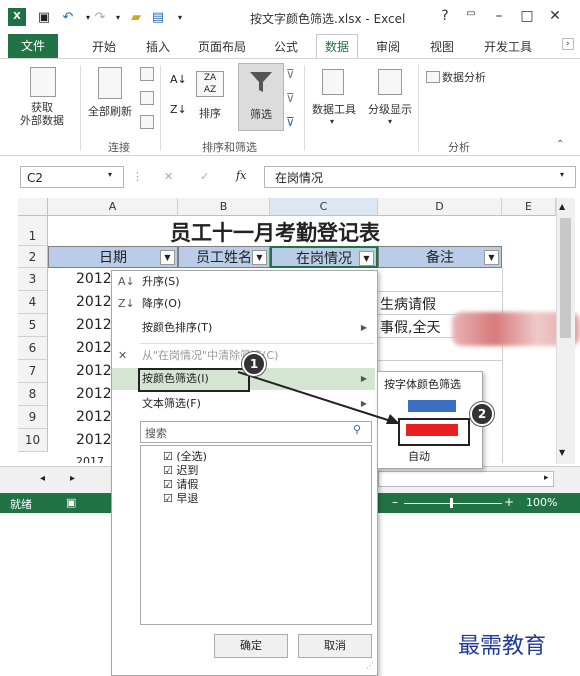 This screenshot has width=580, height=676. I want to click on date-cell: 2017, so click(90, 459).